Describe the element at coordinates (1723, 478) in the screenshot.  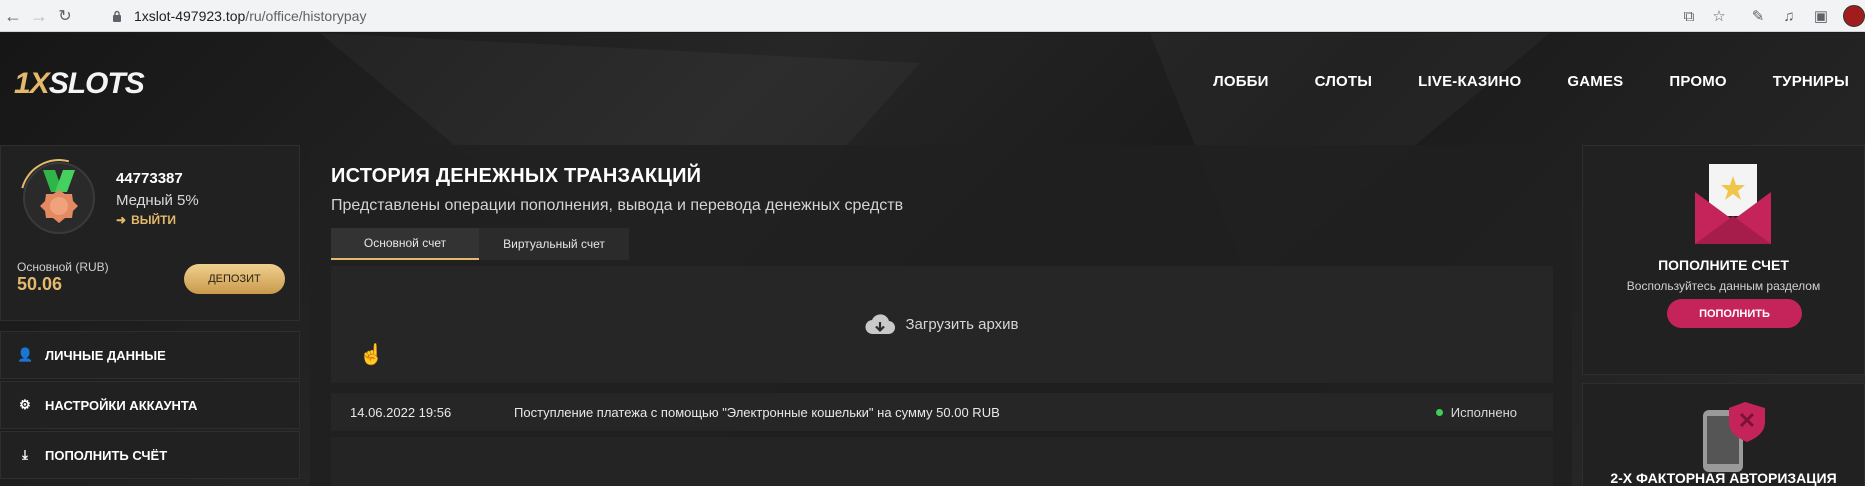
I see `two-factor-card-title: 2-Х ФАКТОРНАЯ АВТОРИЗАЦИЯ` at that location.